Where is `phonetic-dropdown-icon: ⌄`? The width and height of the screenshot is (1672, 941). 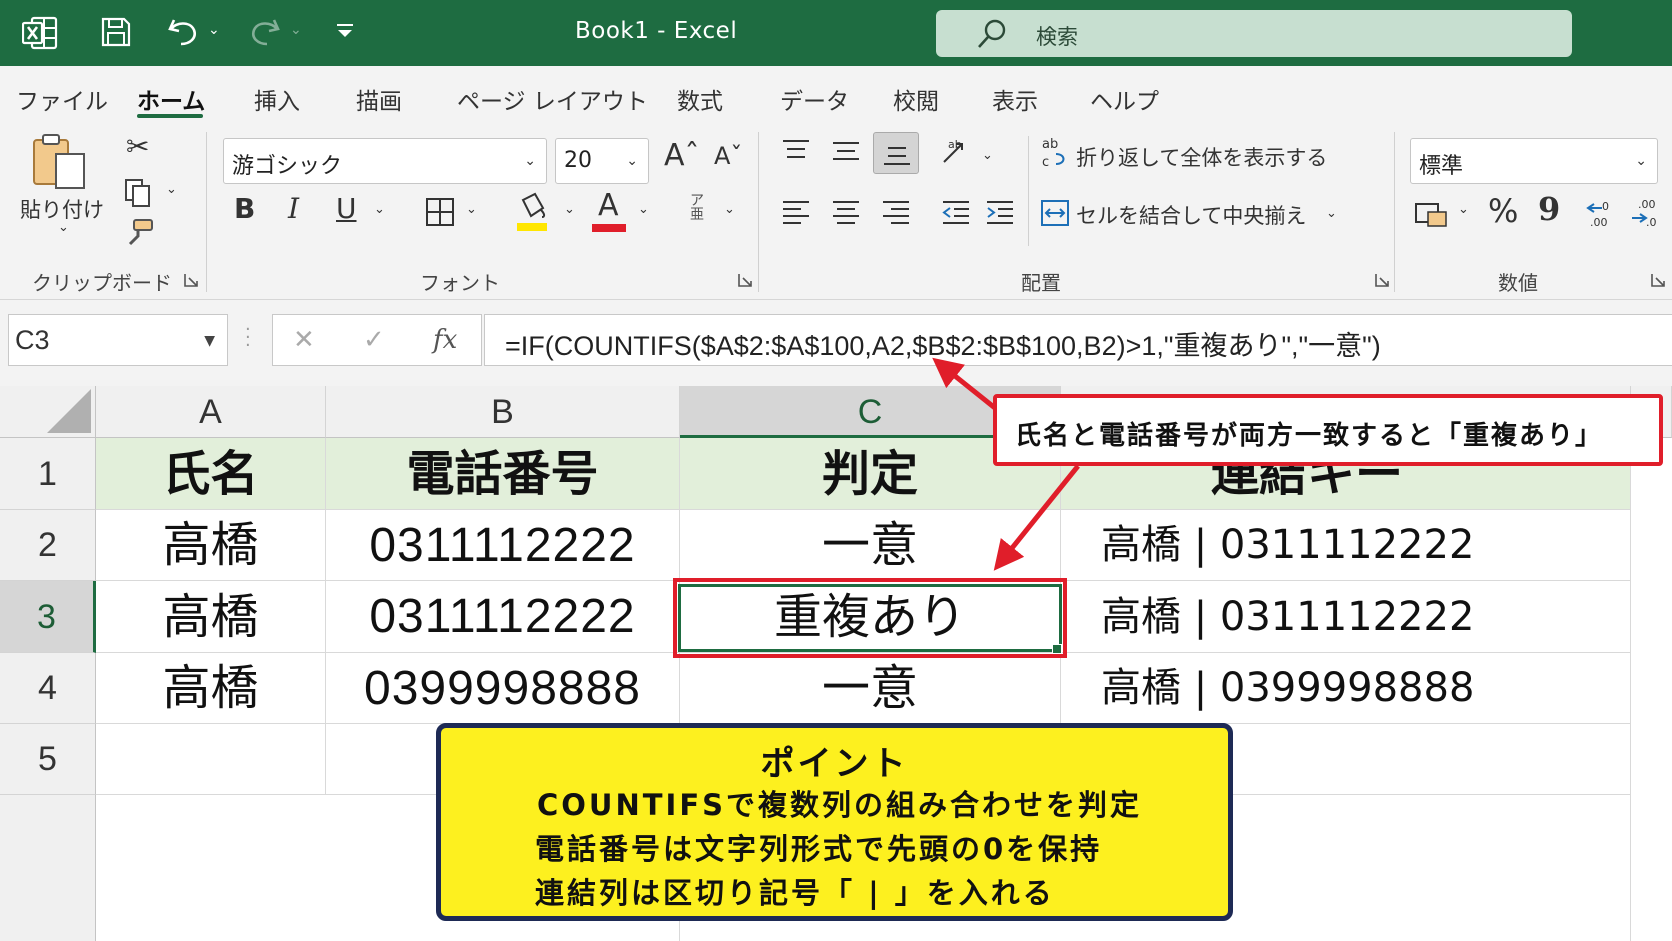
phonetic-dropdown-icon: ⌄ is located at coordinates (729, 209).